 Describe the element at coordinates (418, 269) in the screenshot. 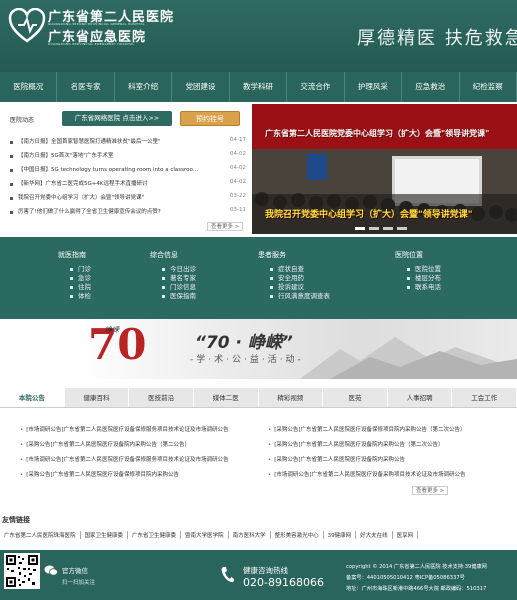

I see `service-link: 医院位置` at that location.